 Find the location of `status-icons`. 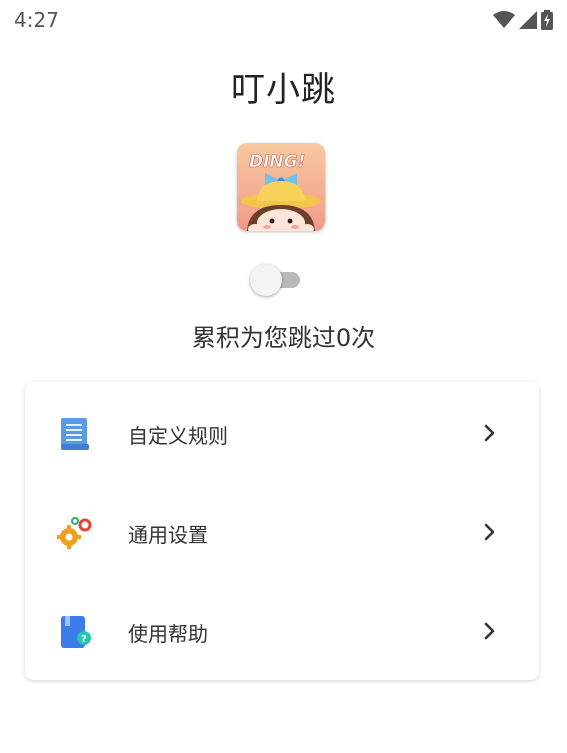

status-icons is located at coordinates (523, 20).